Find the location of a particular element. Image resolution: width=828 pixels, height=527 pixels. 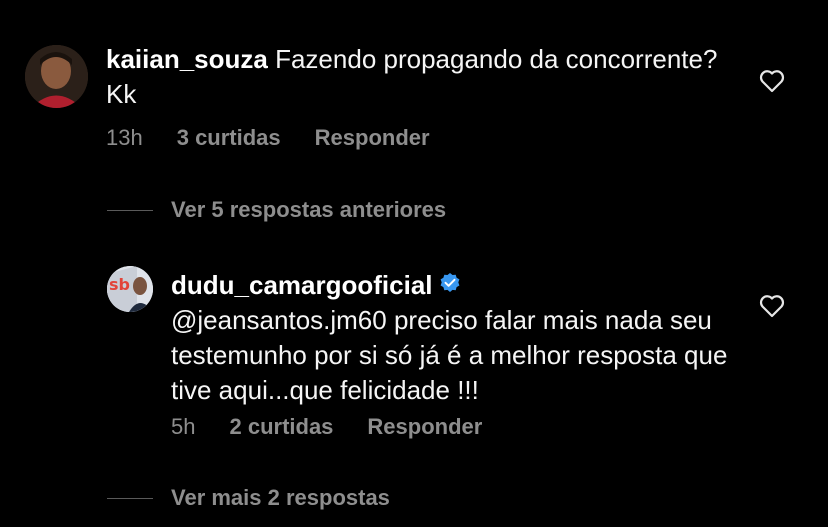

view-previous-replies-button: Ver 5 respostas anteriores is located at coordinates (276, 210).